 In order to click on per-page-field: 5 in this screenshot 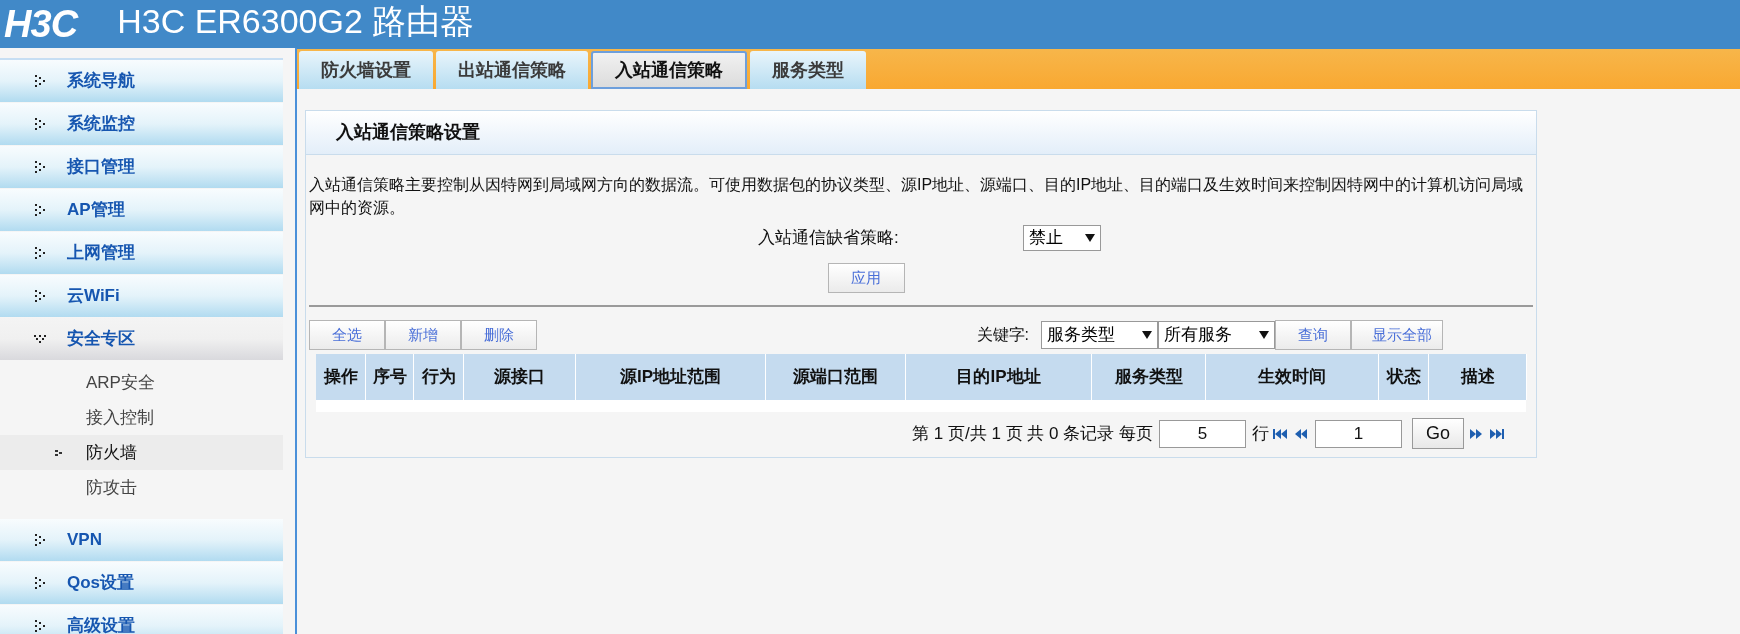, I will do `click(1202, 433)`.